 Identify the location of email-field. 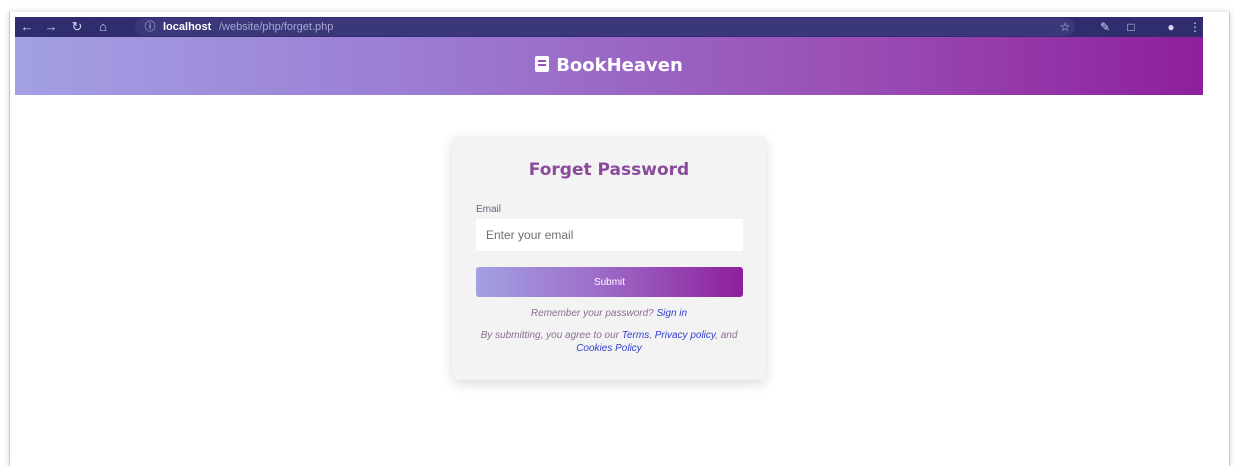
(609, 235).